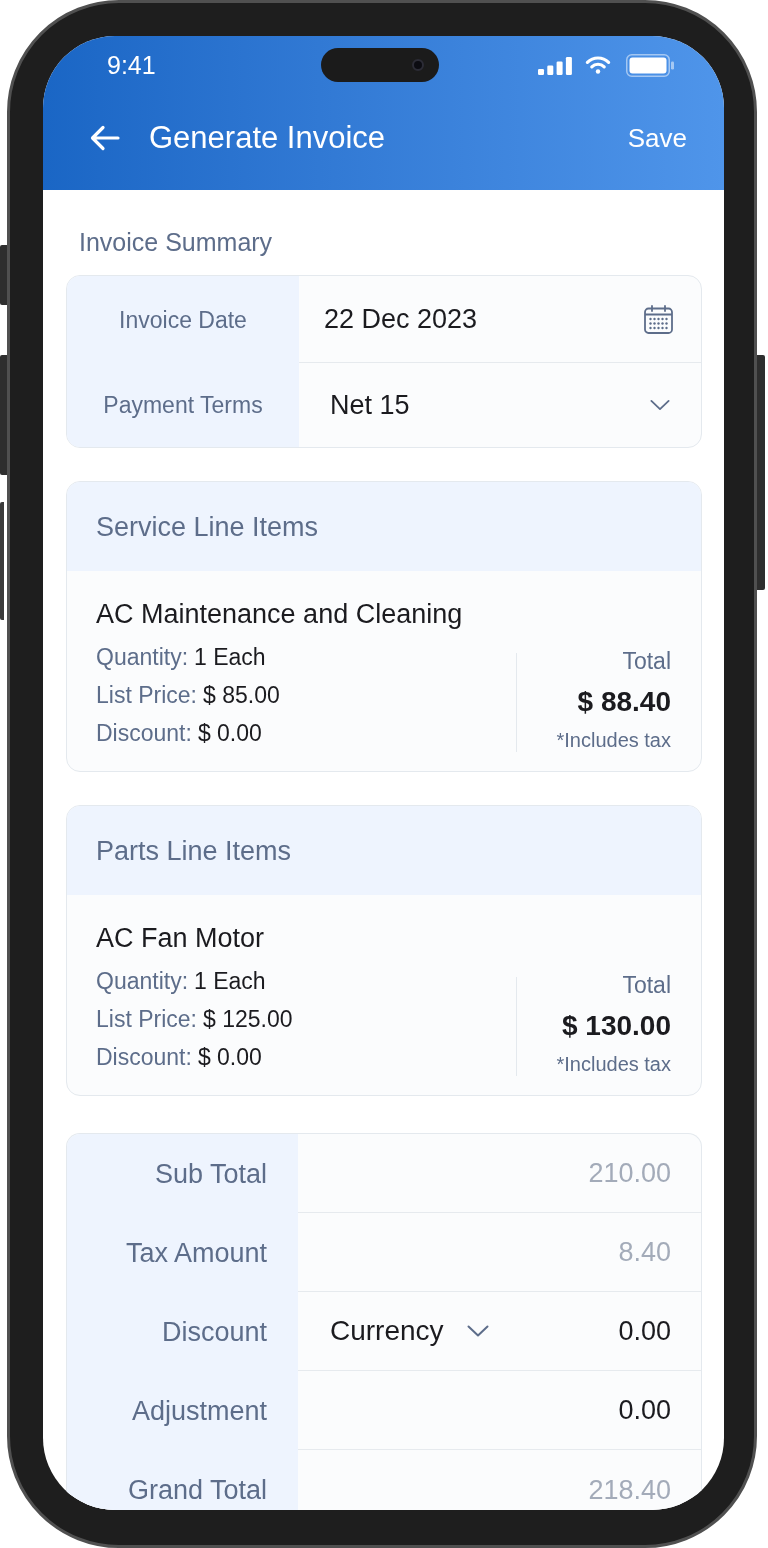 This screenshot has width=768, height=1548. Describe the element at coordinates (214, 1331) in the screenshot. I see `field-label: Discount` at that location.